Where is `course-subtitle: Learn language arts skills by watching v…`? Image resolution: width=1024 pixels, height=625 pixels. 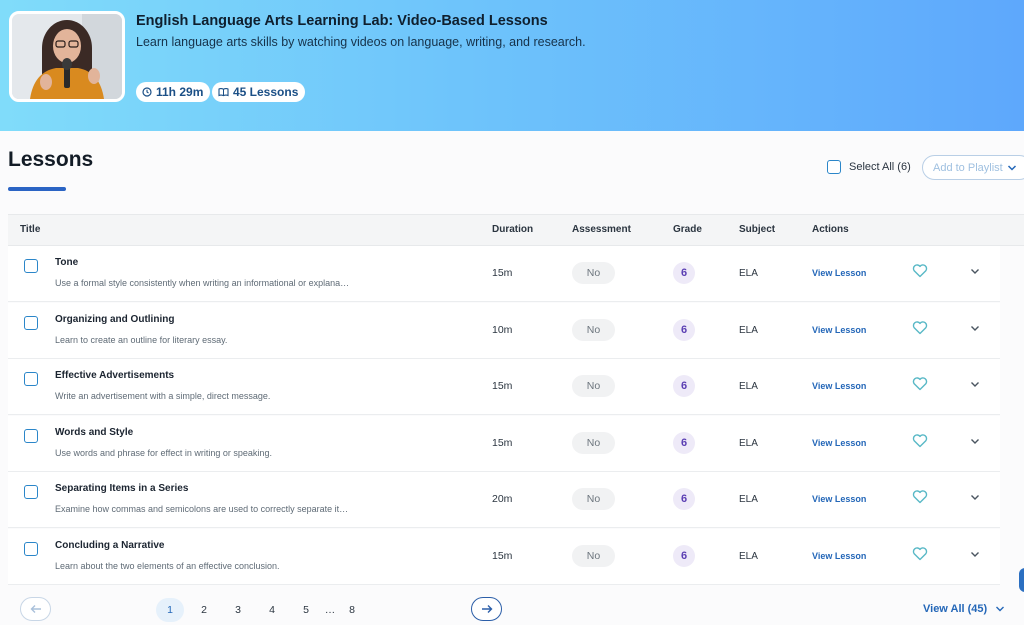
course-subtitle: Learn language arts skills by watching v… is located at coordinates (361, 42).